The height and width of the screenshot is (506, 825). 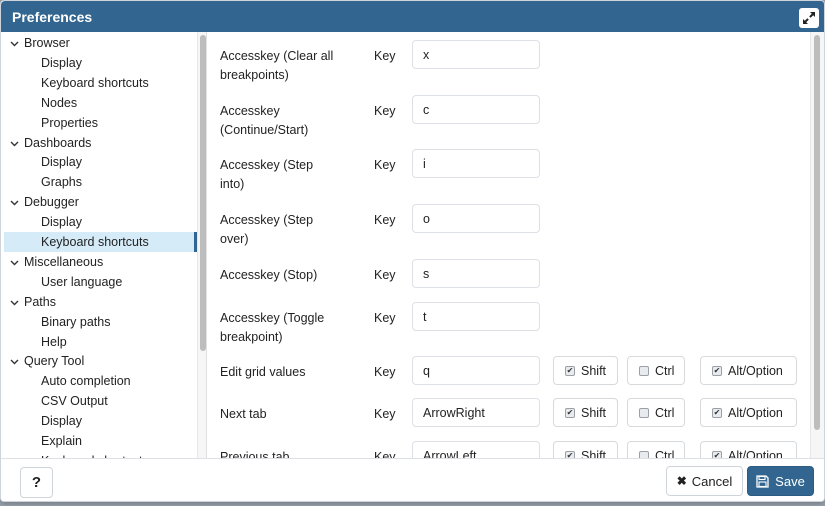 What do you see at coordinates (790, 481) in the screenshot?
I see `save-label: Save` at bounding box center [790, 481].